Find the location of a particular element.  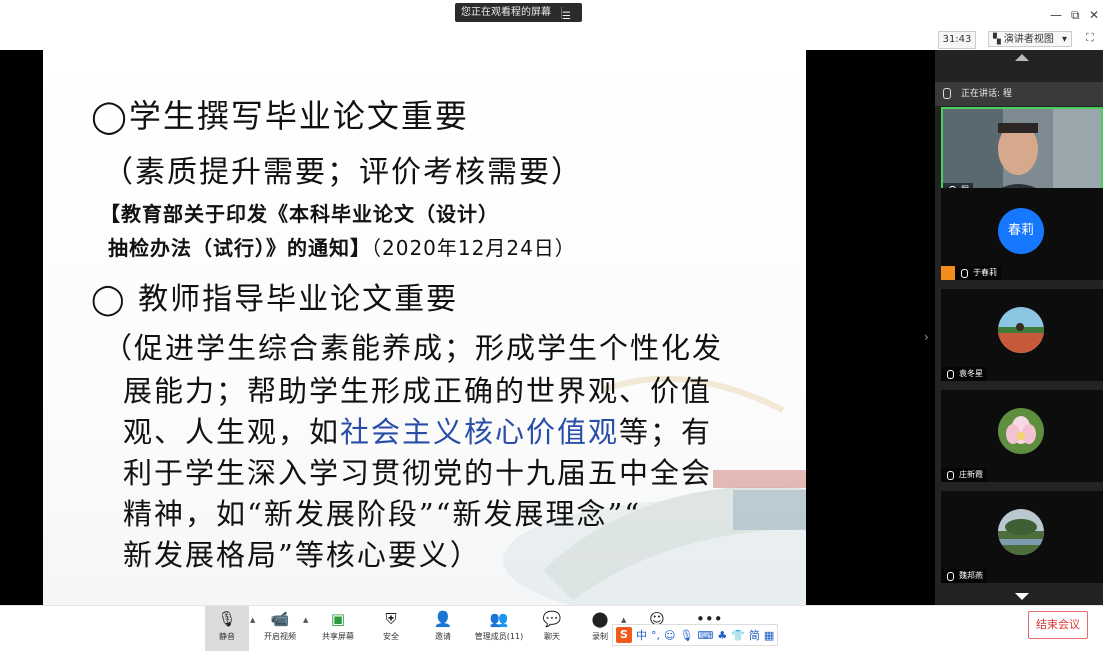

slide-text: 新发展格局”等核心要义） is located at coordinates (302, 555).